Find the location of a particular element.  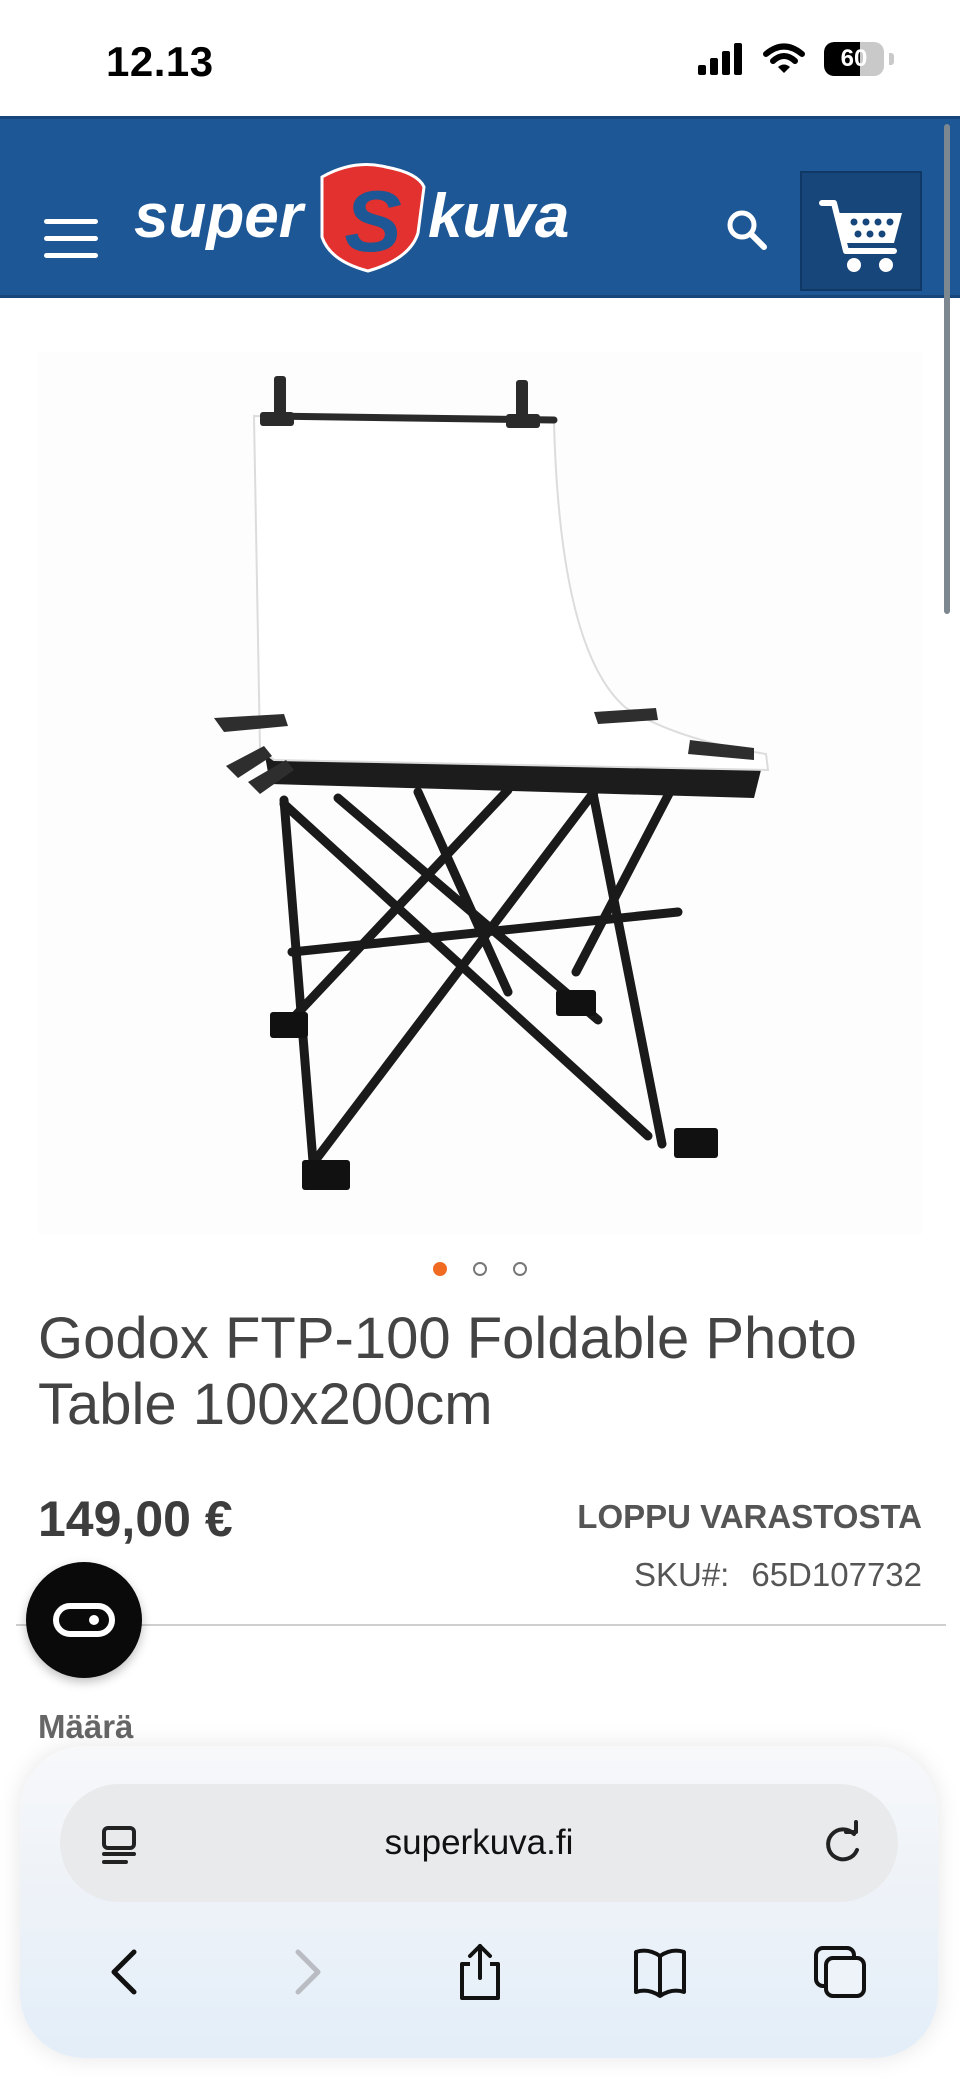

url-text: superkuva.fi is located at coordinates (479, 1843).